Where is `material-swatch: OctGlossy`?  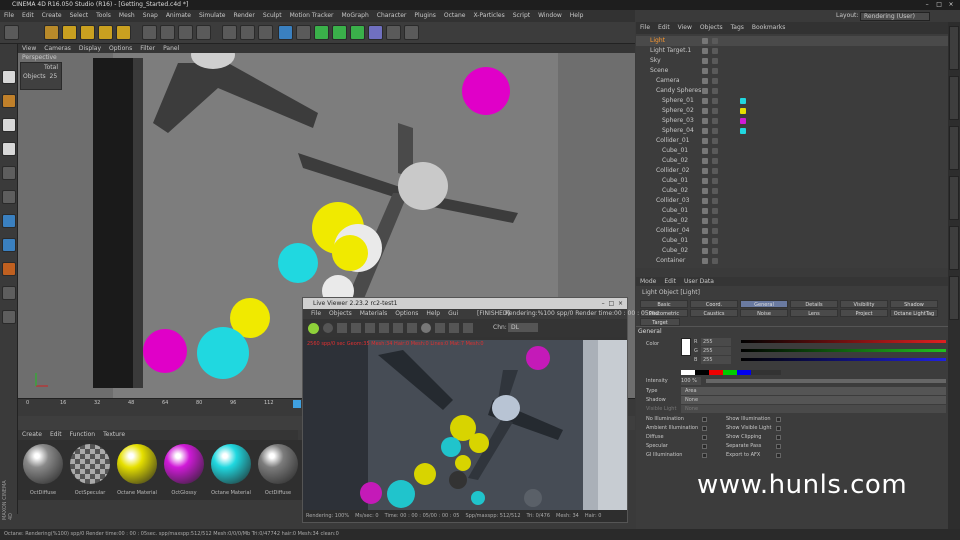 material-swatch: OctGlossy is located at coordinates (184, 470).